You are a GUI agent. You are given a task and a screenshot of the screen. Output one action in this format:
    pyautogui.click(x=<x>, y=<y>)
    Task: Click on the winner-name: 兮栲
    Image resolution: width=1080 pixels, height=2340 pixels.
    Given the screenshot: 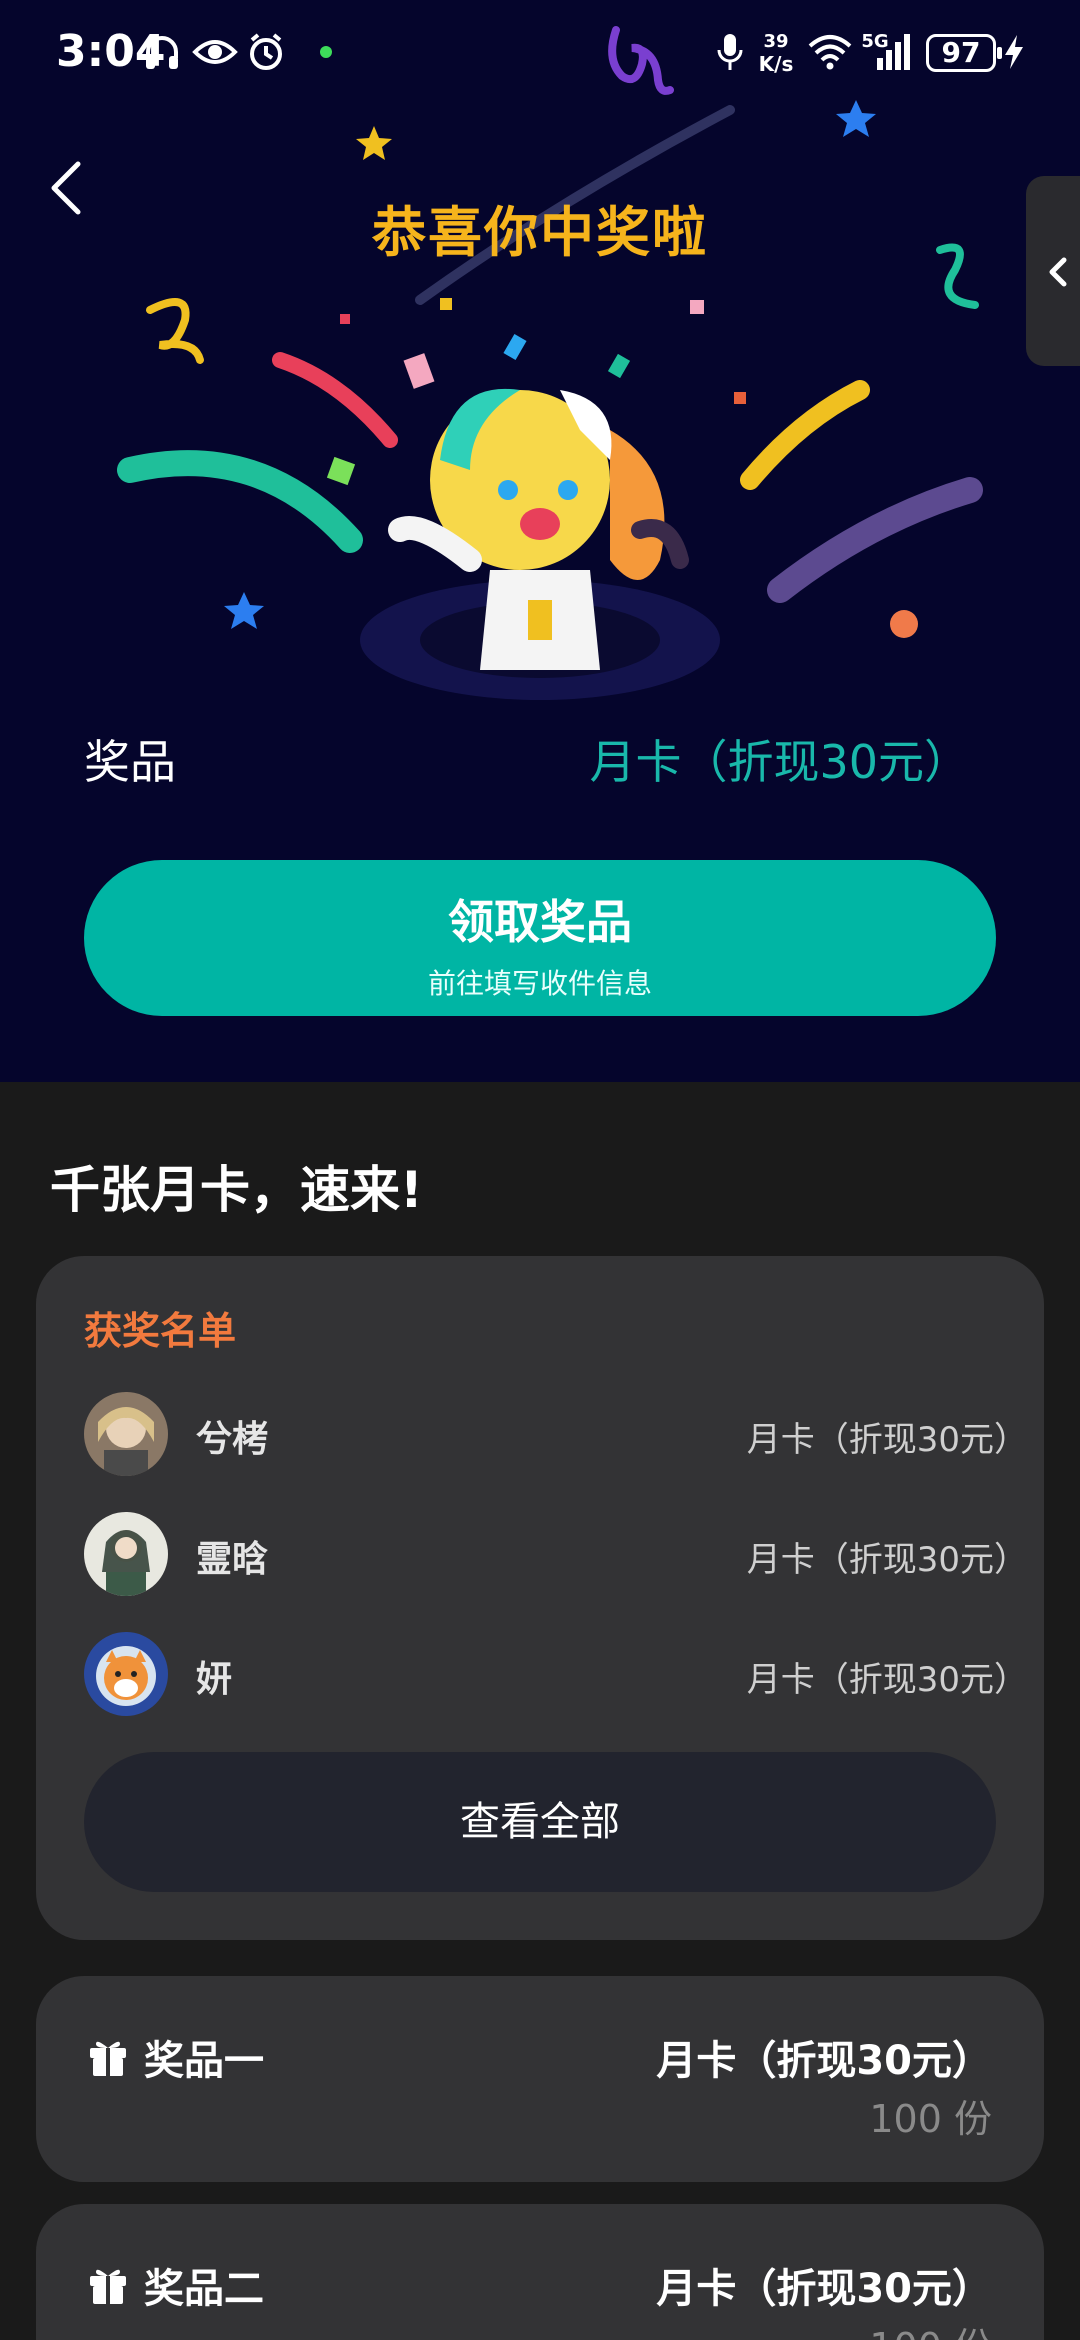 What is the action you would take?
    pyautogui.click(x=232, y=1439)
    